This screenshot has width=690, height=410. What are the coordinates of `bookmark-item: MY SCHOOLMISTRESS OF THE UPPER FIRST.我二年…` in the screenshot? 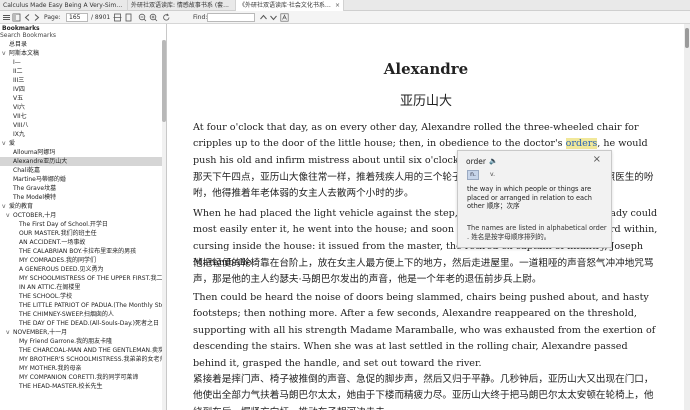 It's located at (81, 278).